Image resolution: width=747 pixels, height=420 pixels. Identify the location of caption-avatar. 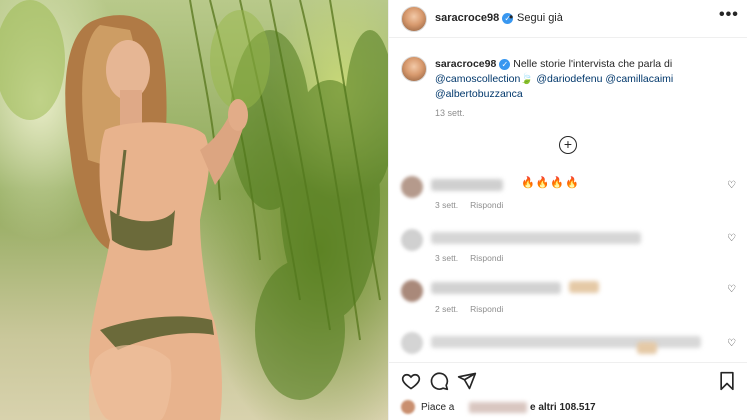
(414, 69).